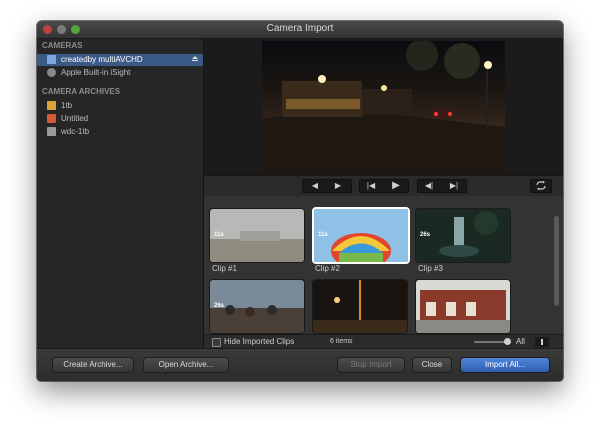 The width and height of the screenshot is (600, 431). I want to click on zoom-slider-knob, so click(507, 341).